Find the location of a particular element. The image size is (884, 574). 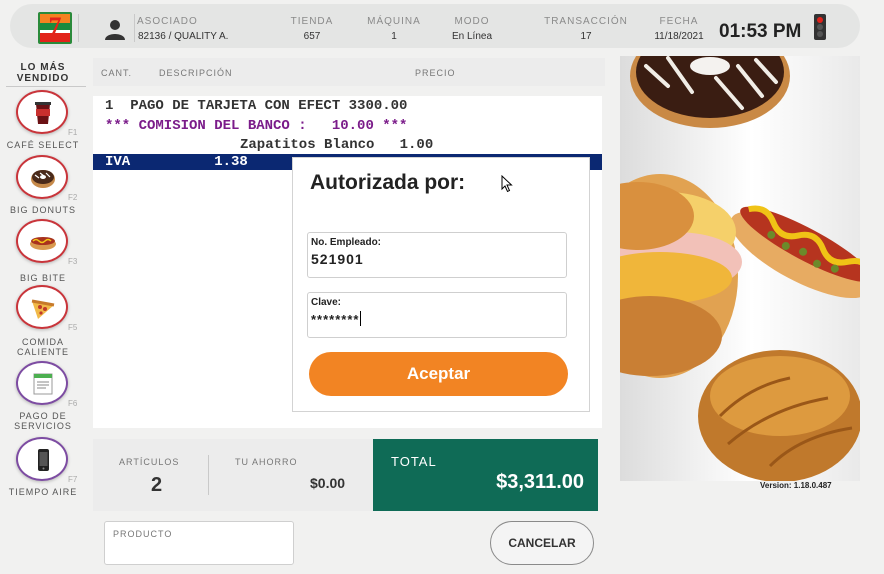

coffee-cup-icon is located at coordinates (42, 112).